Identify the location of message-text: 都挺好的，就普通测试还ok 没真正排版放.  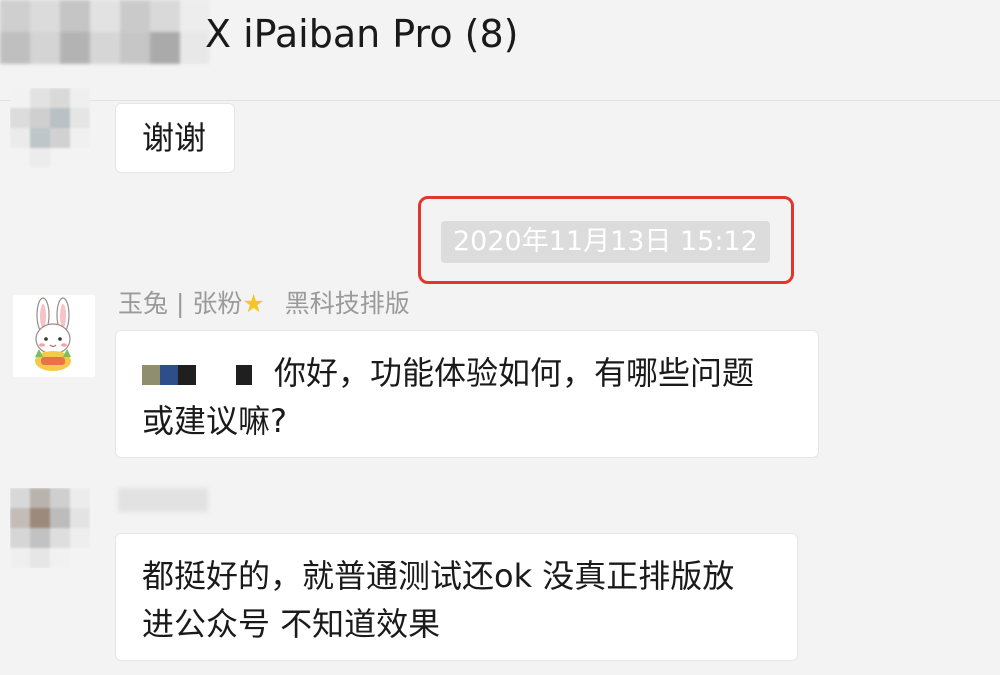
(438, 576).